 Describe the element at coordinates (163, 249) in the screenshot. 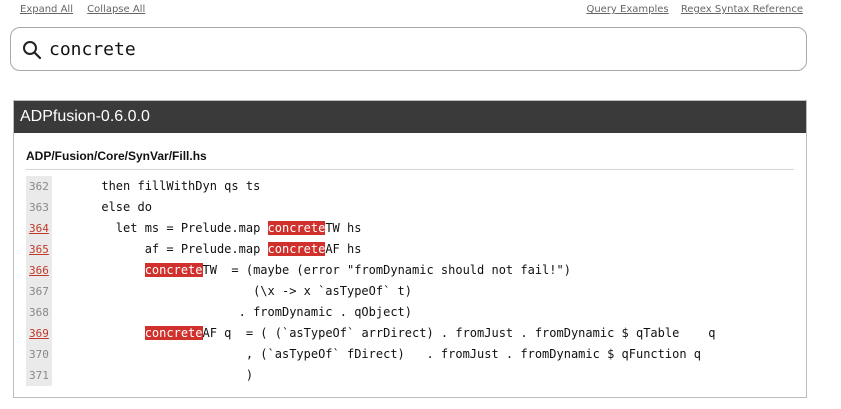

I see `code-fragment: af = Prelude.map` at that location.